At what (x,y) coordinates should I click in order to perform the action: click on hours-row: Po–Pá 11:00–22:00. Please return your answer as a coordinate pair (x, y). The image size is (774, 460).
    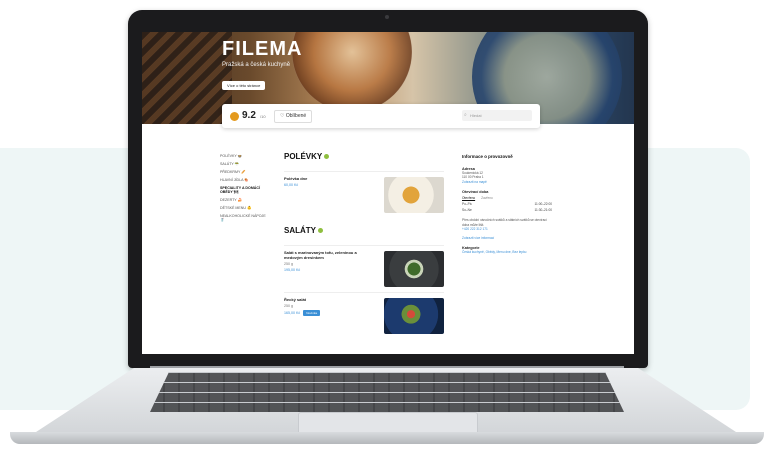
    Looking at the image, I should click on (507, 204).